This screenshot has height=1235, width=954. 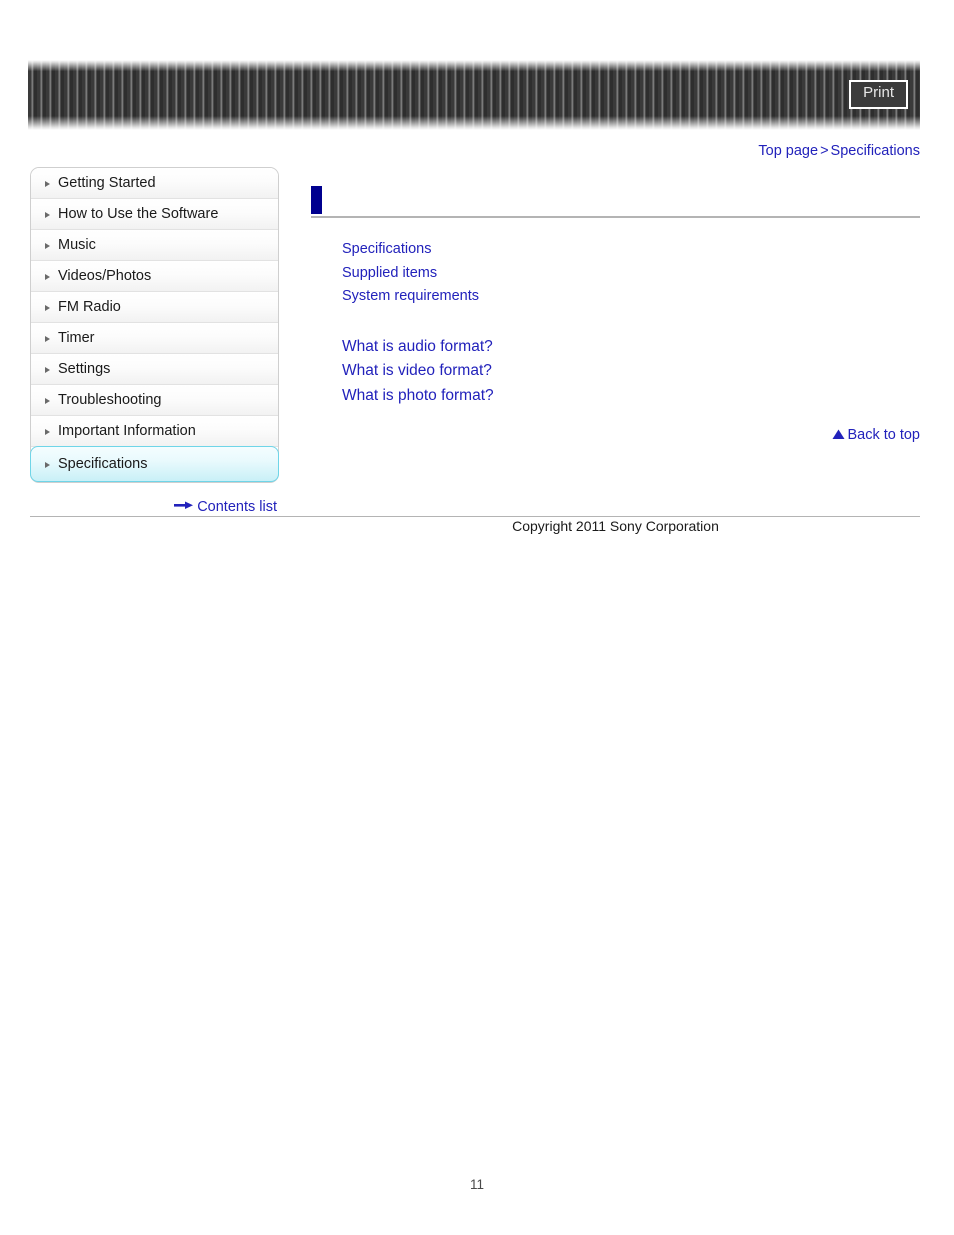 I want to click on link-system-requirements: System requirements, so click(x=631, y=297).